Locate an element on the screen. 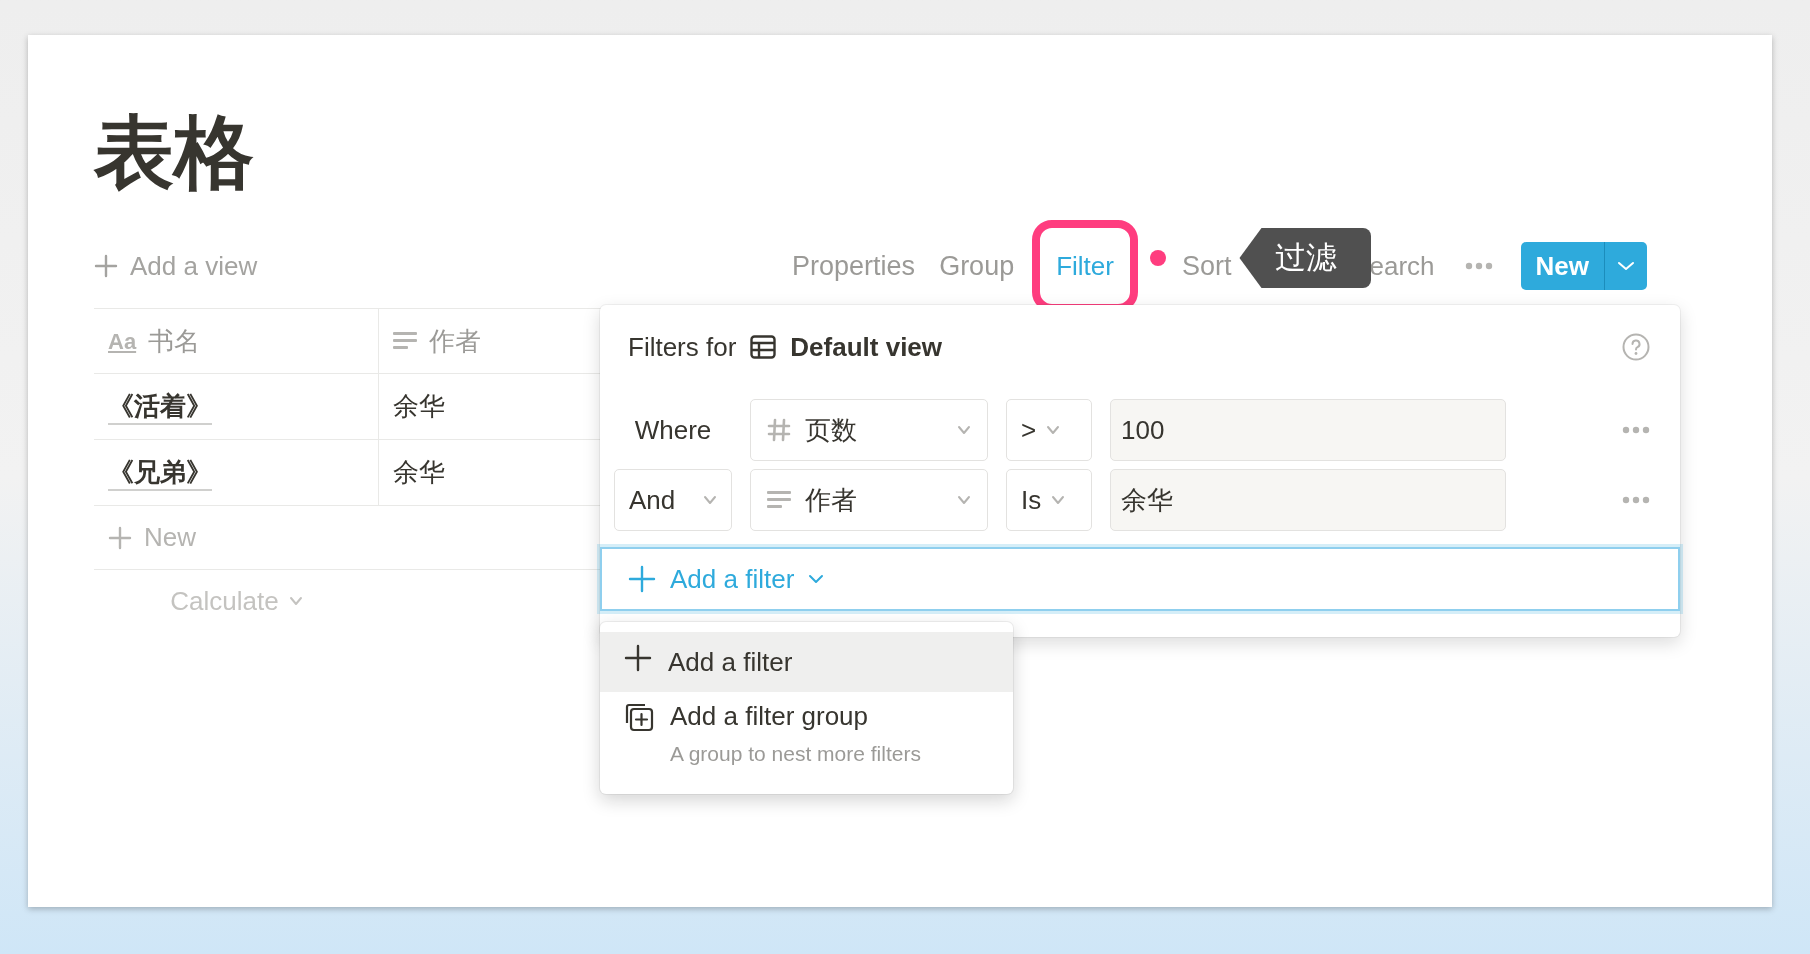 The height and width of the screenshot is (954, 1810). menu-item-label: Add a filter is located at coordinates (730, 662).